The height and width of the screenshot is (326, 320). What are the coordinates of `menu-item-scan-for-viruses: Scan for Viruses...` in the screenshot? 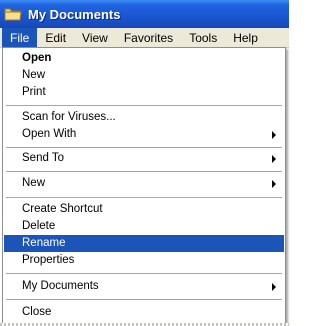 It's located at (144, 117).